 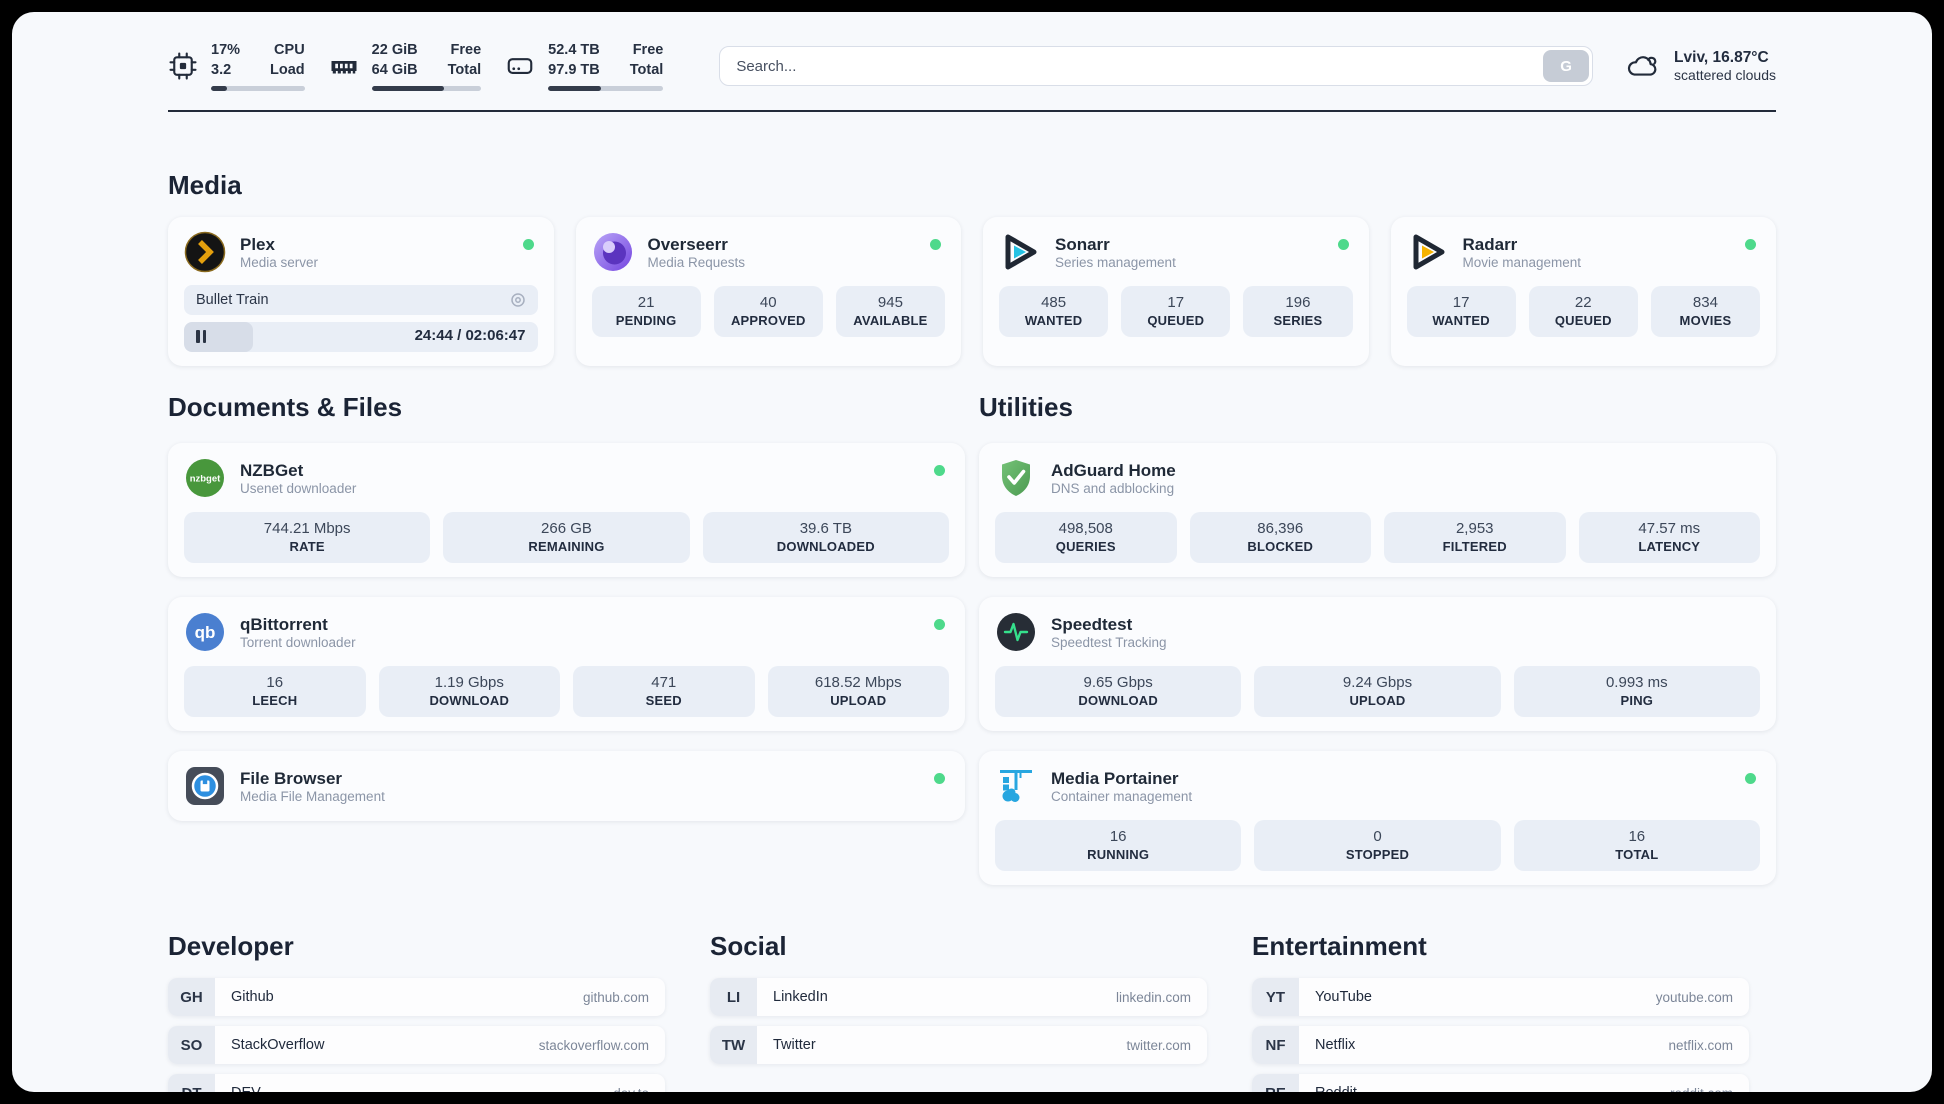 I want to click on search-input, so click(x=1156, y=66).